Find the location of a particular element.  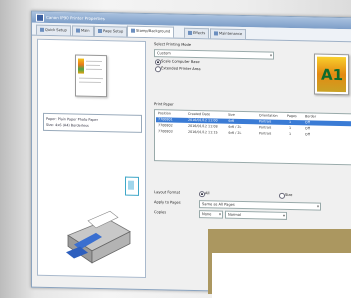

tab-quick-setup: Quick Setup is located at coordinates (53, 30).